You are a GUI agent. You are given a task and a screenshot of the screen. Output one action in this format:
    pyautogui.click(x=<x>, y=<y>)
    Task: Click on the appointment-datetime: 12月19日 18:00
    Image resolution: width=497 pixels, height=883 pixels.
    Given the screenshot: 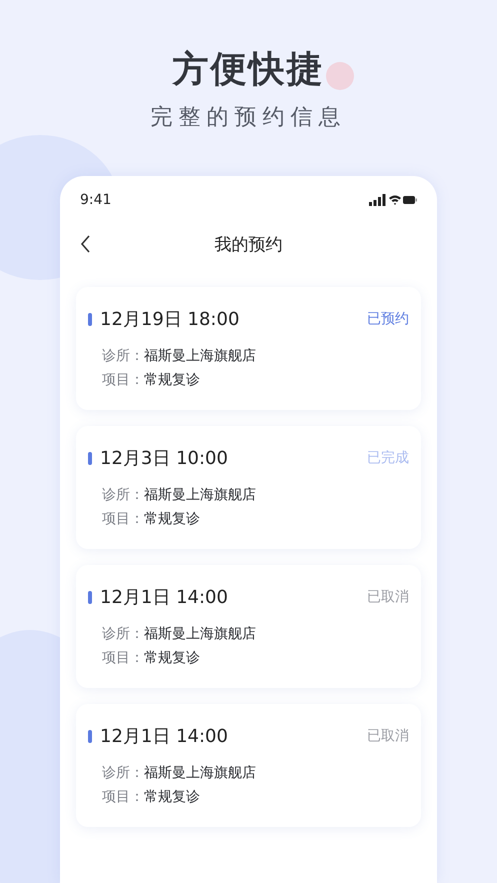 What is the action you would take?
    pyautogui.click(x=170, y=319)
    